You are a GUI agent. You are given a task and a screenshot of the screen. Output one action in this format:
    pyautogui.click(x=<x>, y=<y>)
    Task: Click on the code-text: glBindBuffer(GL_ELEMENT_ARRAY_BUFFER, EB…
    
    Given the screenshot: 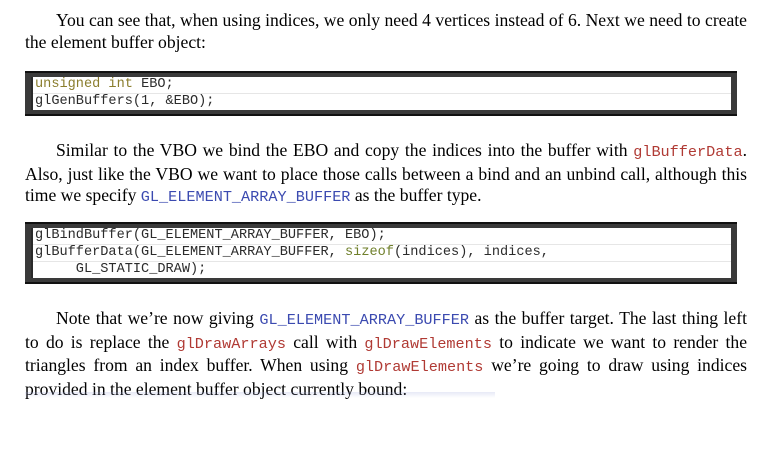 What is the action you would take?
    pyautogui.click(x=210, y=235)
    